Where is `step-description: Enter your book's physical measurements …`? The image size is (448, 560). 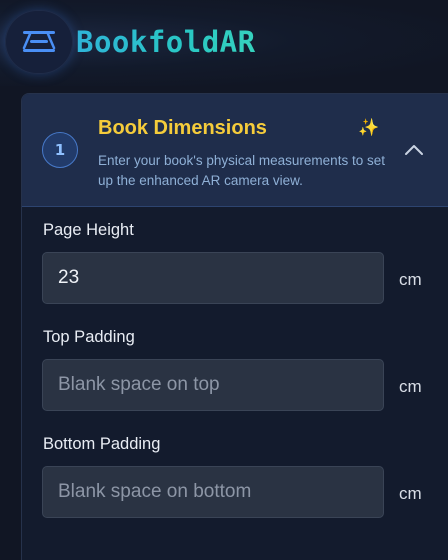
step-description: Enter your book's physical measurements … is located at coordinates (241, 170).